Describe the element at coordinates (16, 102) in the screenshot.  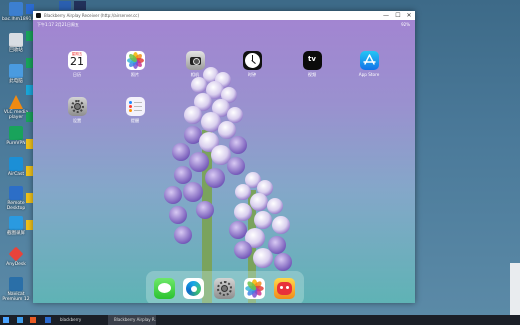
I see `vlc-icon` at that location.